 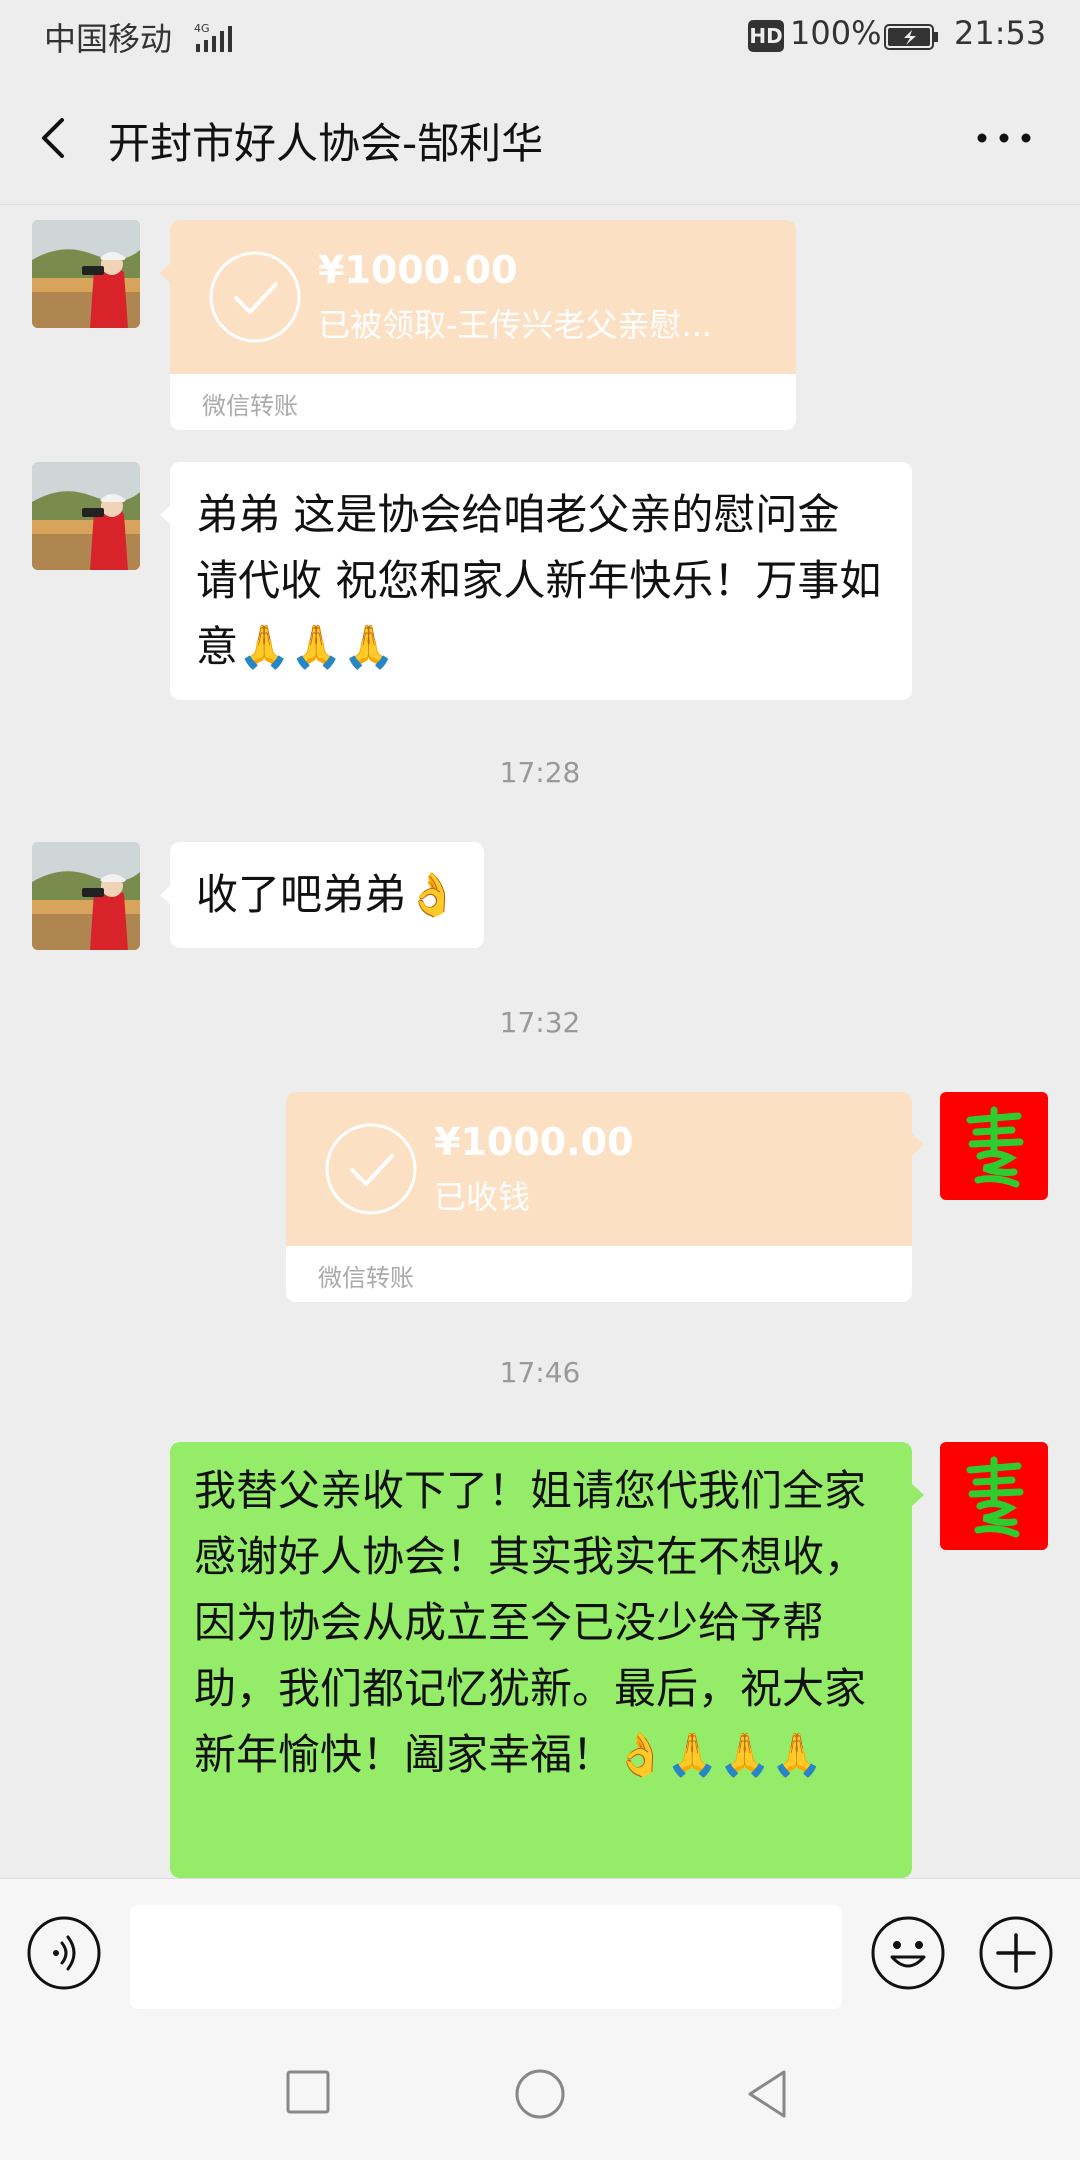 I want to click on more-dots-icon, so click(x=1004, y=138).